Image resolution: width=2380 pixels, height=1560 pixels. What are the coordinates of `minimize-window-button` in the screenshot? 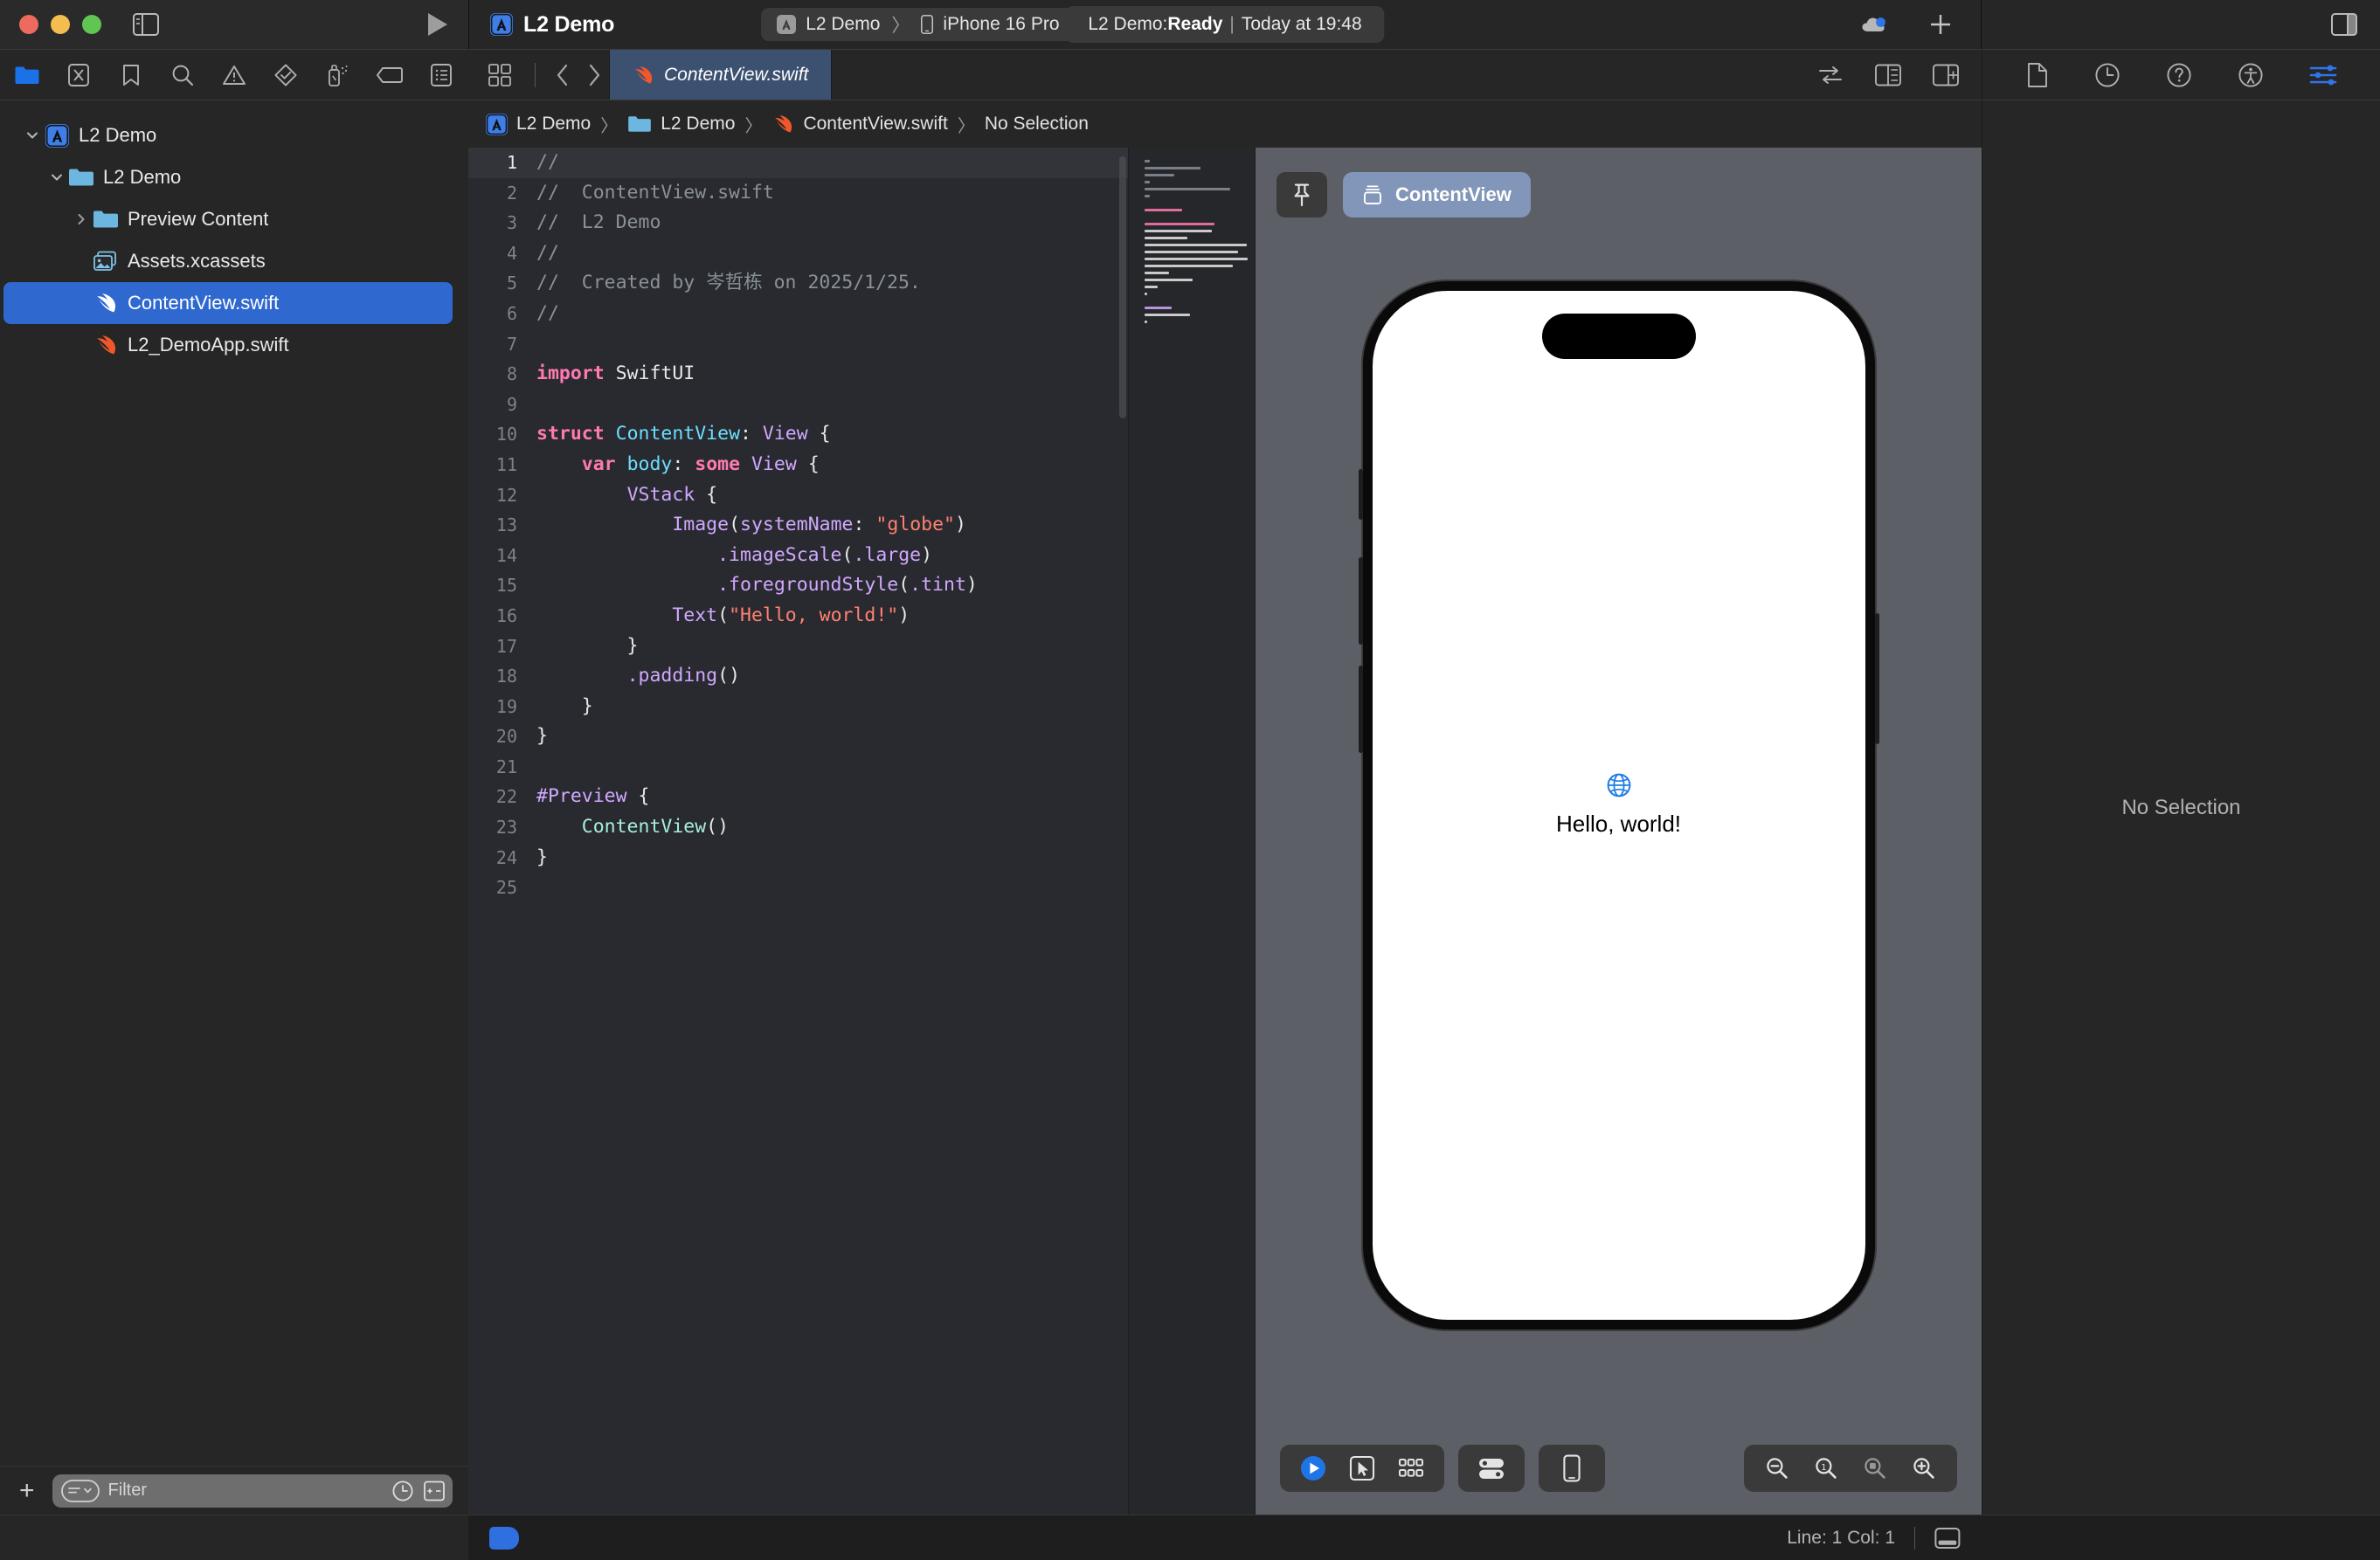 It's located at (60, 24).